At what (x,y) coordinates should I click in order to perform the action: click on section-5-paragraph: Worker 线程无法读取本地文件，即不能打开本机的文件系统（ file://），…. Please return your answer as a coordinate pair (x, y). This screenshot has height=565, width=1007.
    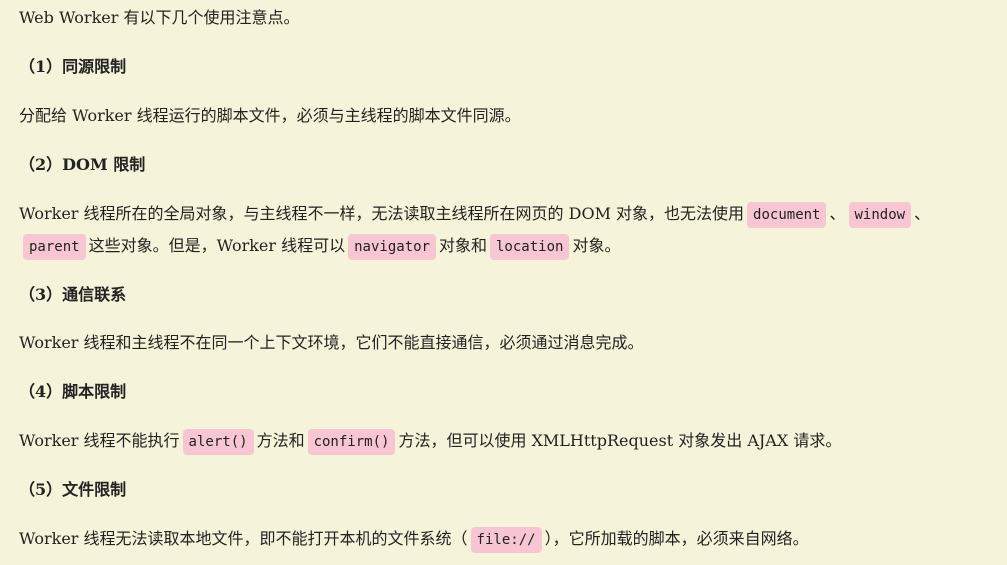
    Looking at the image, I should click on (513, 539).